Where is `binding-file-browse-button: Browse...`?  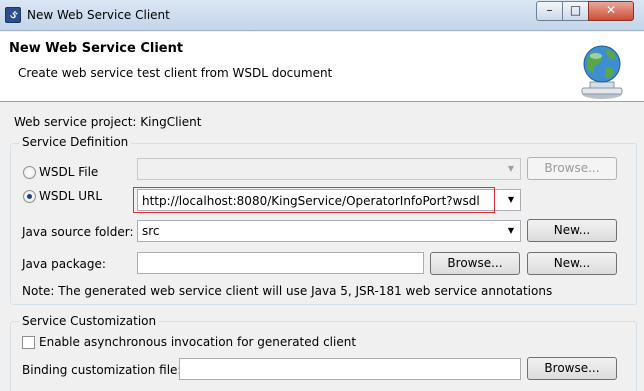
binding-file-browse-button: Browse... is located at coordinates (572, 368).